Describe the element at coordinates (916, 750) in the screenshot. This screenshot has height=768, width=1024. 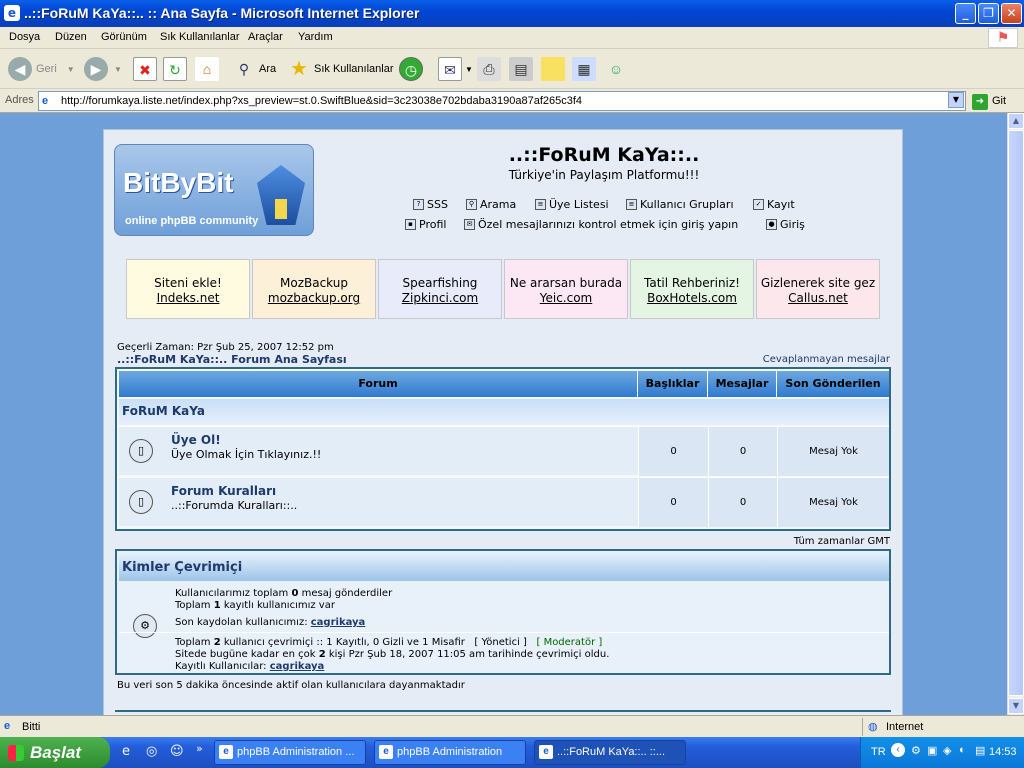
I see `tray-network-icon: ⚙` at that location.